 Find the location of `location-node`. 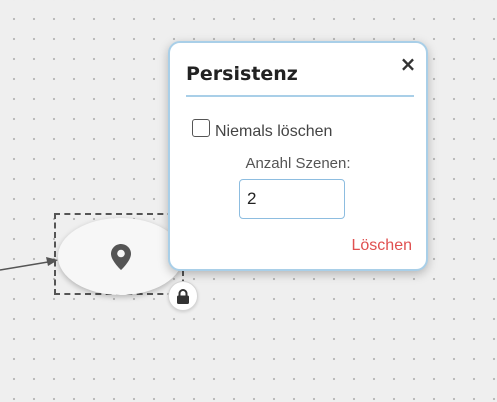

location-node is located at coordinates (120, 256).